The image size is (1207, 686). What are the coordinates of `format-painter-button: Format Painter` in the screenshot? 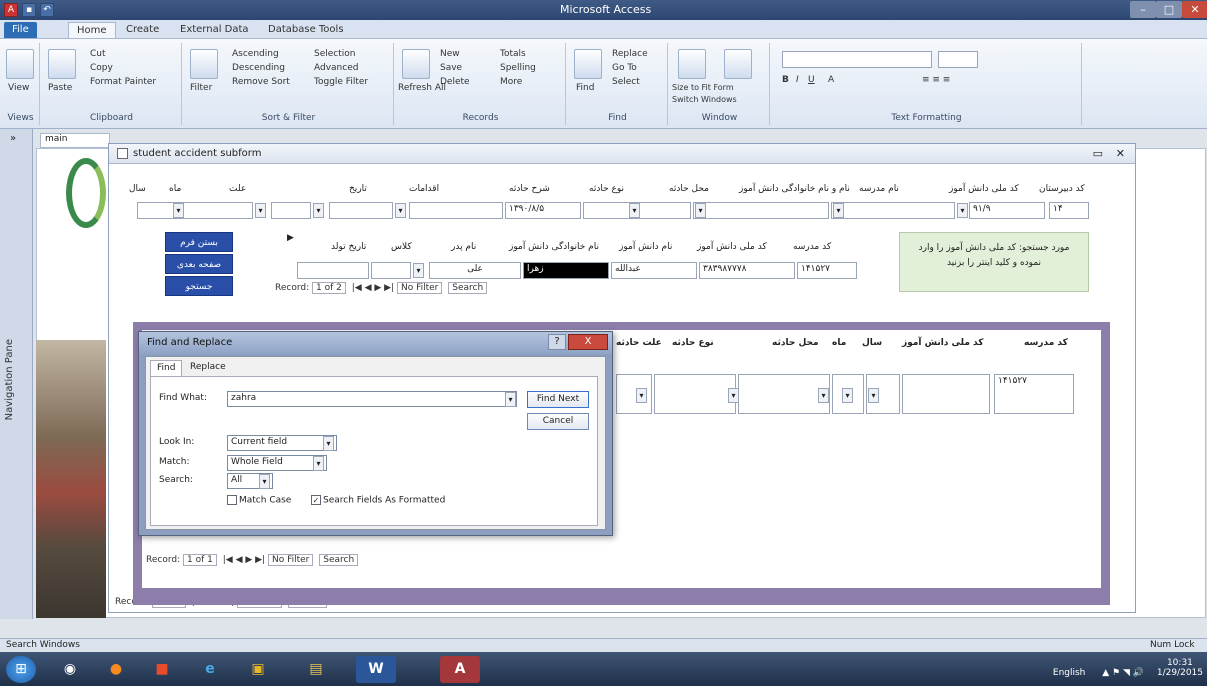 It's located at (123, 82).